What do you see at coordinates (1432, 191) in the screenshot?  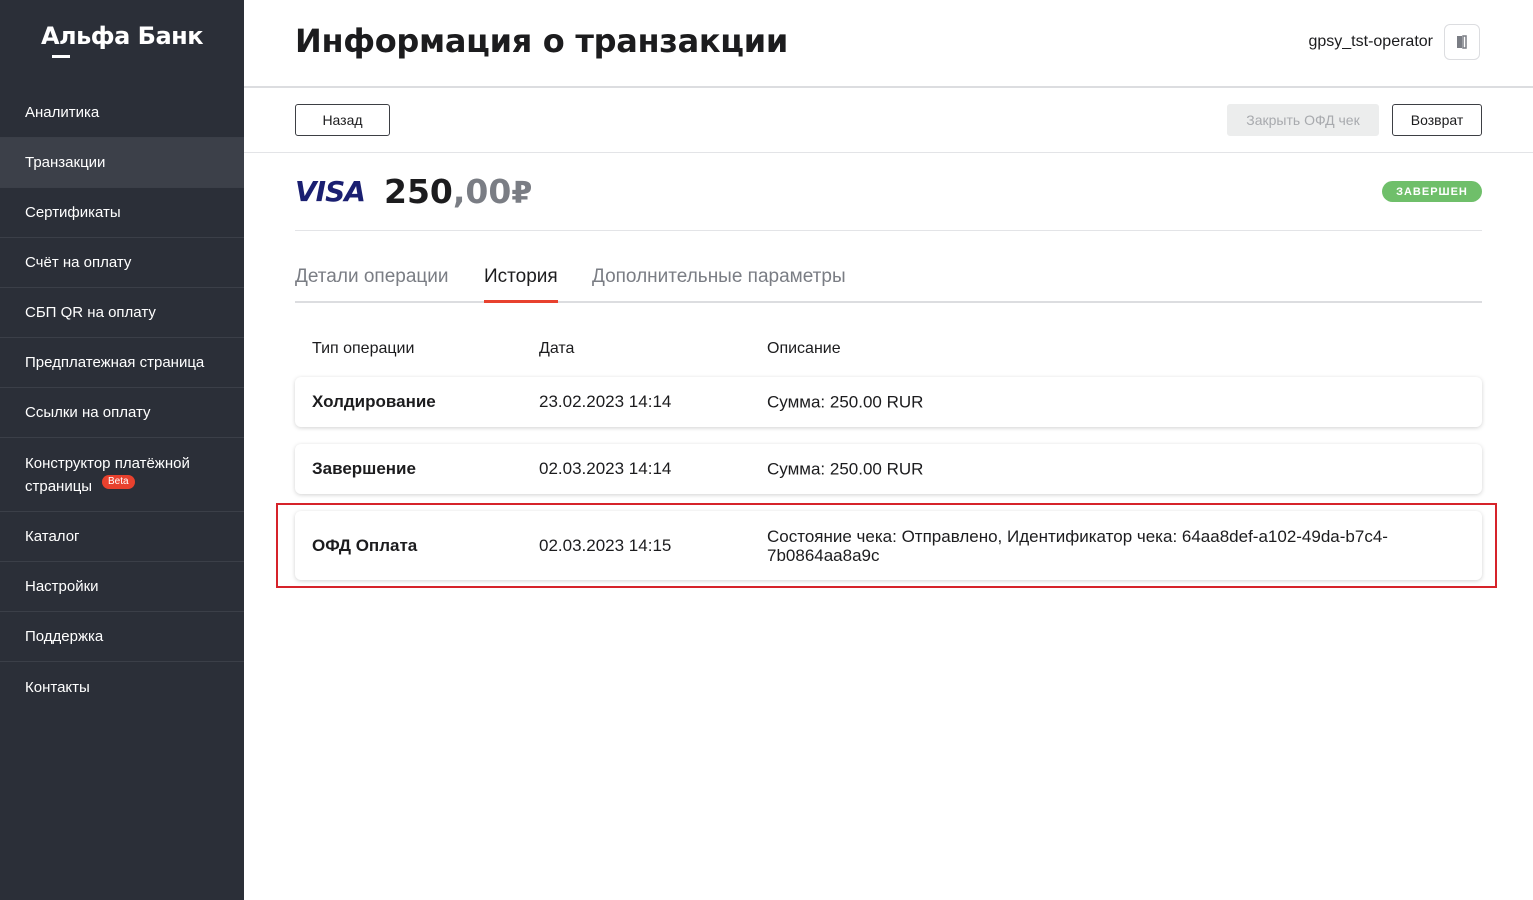 I see `status-badge: ЗАВЕРШЕН` at bounding box center [1432, 191].